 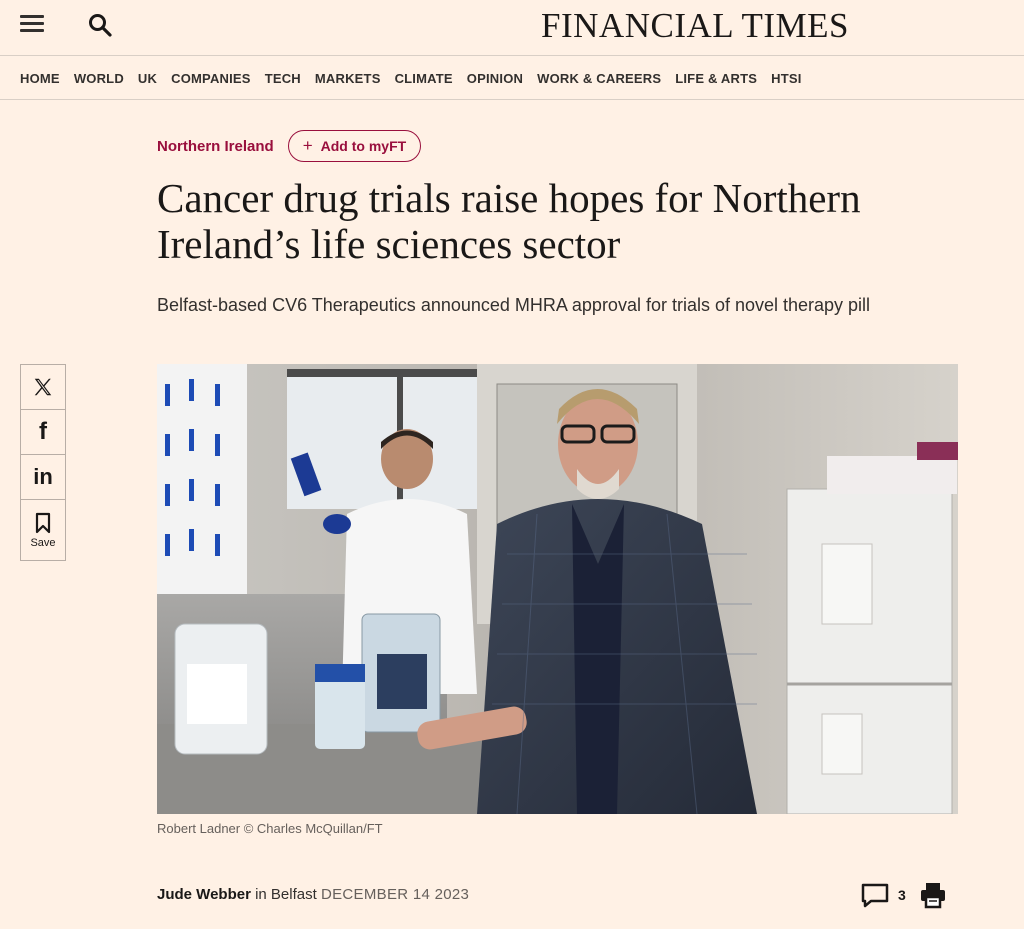 I want to click on plus-icon: +, so click(x=307, y=145).